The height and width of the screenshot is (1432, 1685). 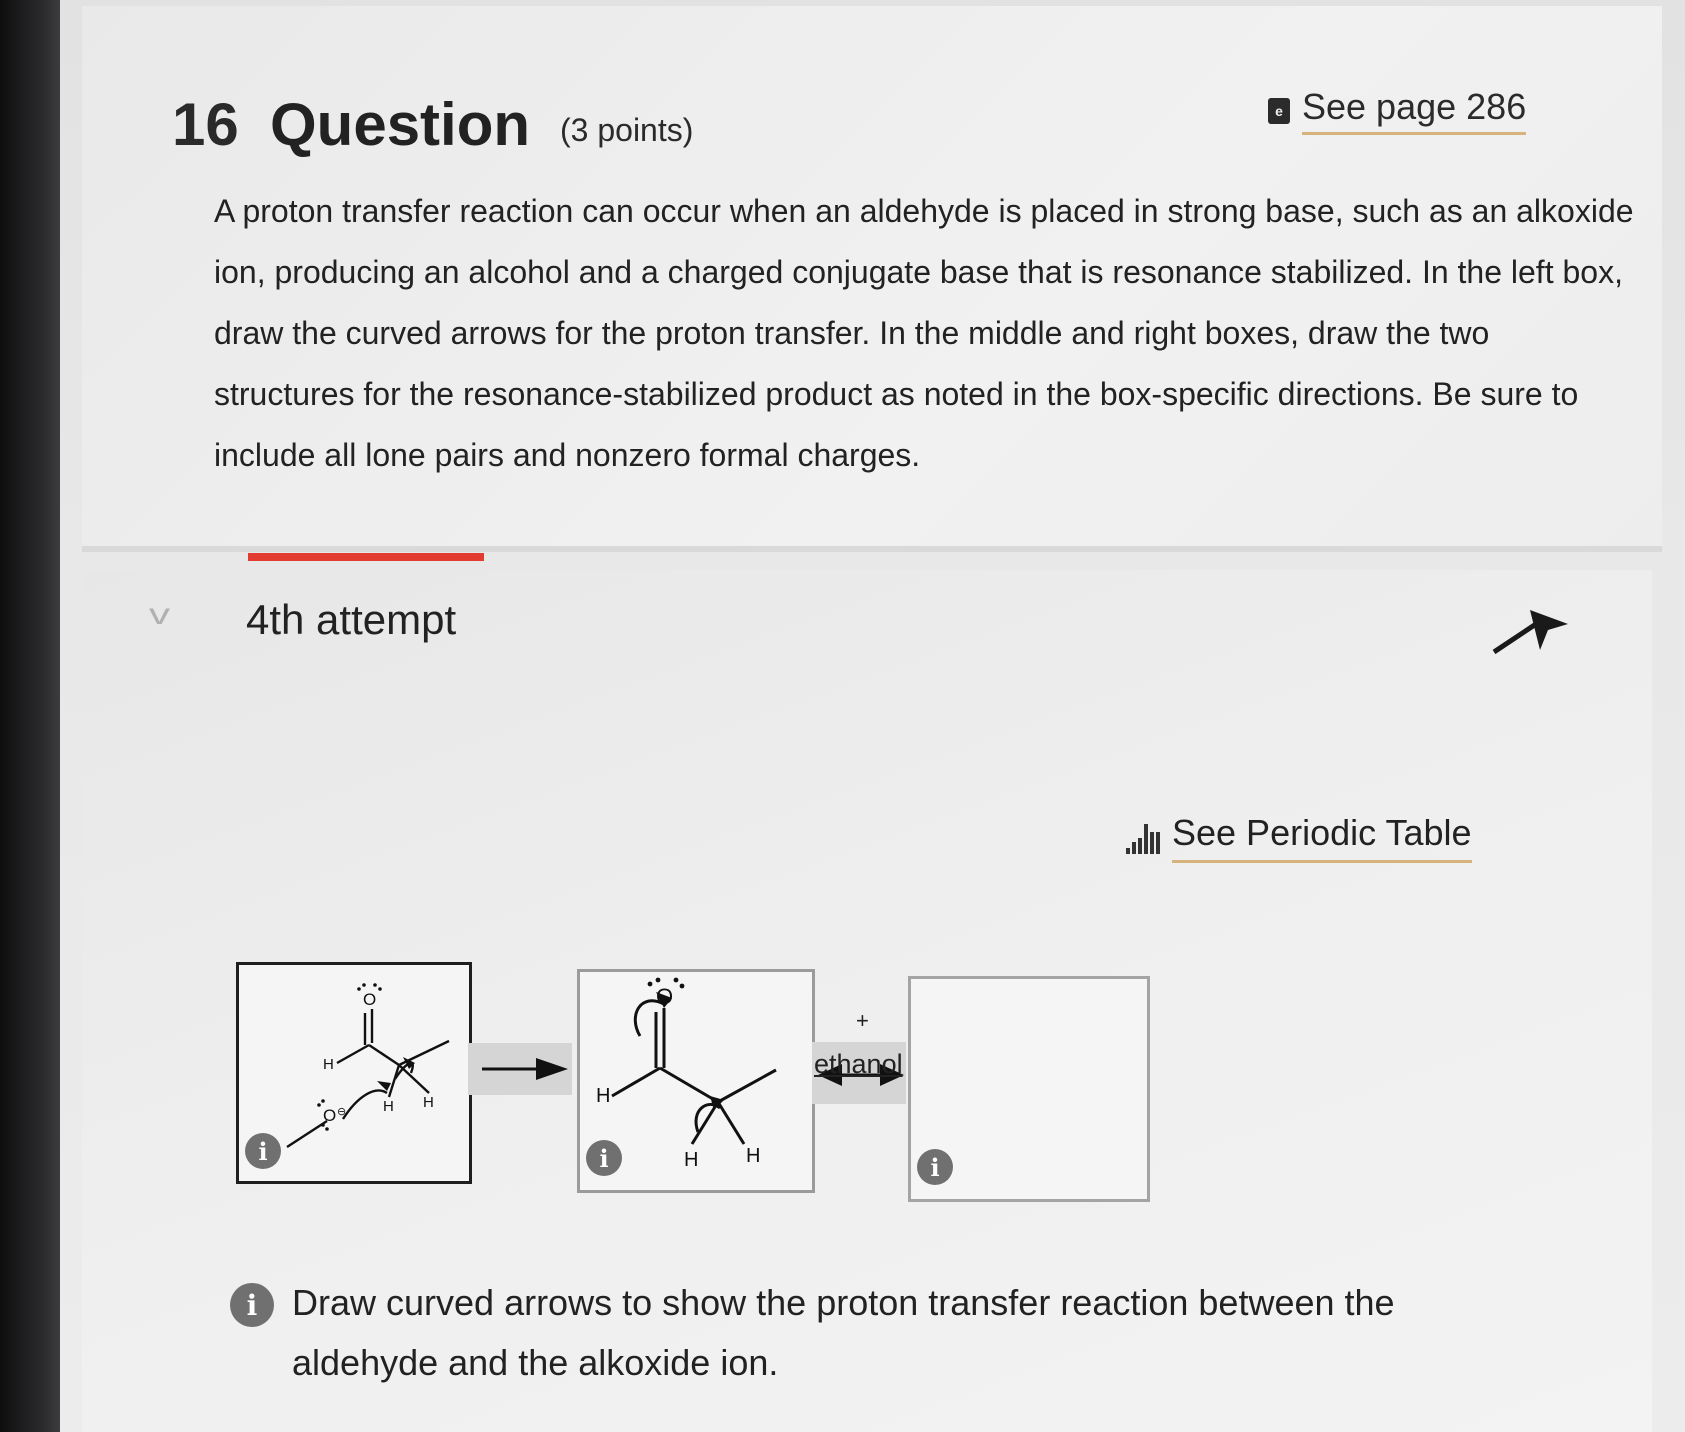 I want to click on left-alkoxide-oxygen: O, so click(x=329, y=1115).